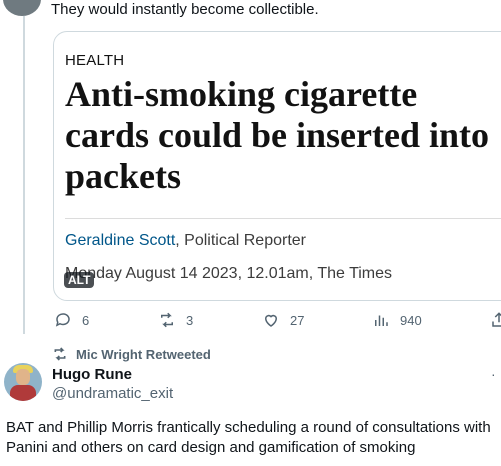 The height and width of the screenshot is (466, 501). I want to click on reply-icon, so click(62, 320).